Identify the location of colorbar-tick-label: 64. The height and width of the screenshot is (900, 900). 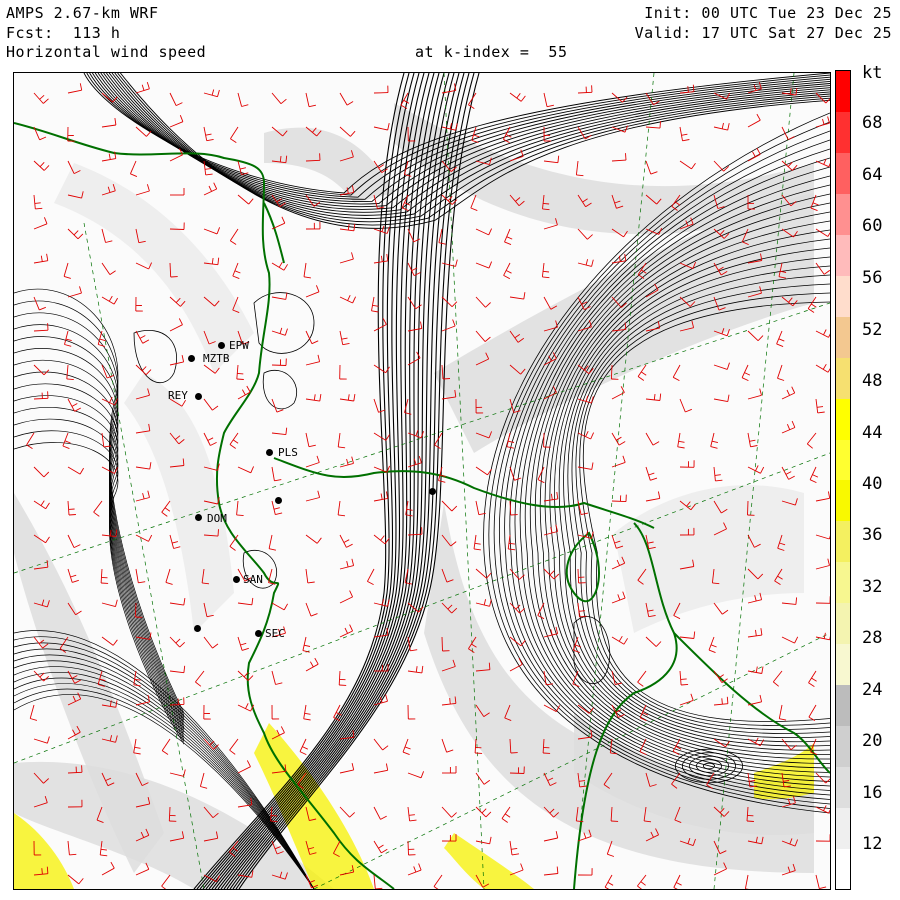
(872, 175).